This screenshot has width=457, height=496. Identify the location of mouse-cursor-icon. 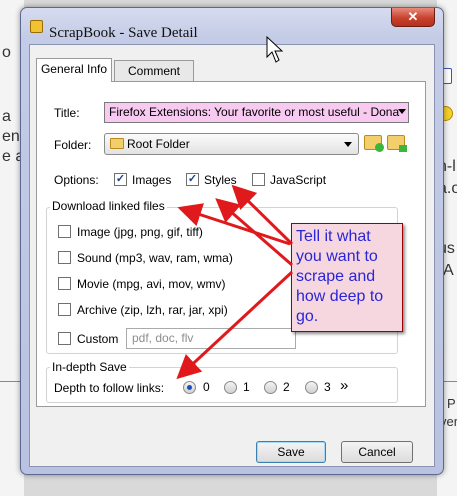
(275, 49).